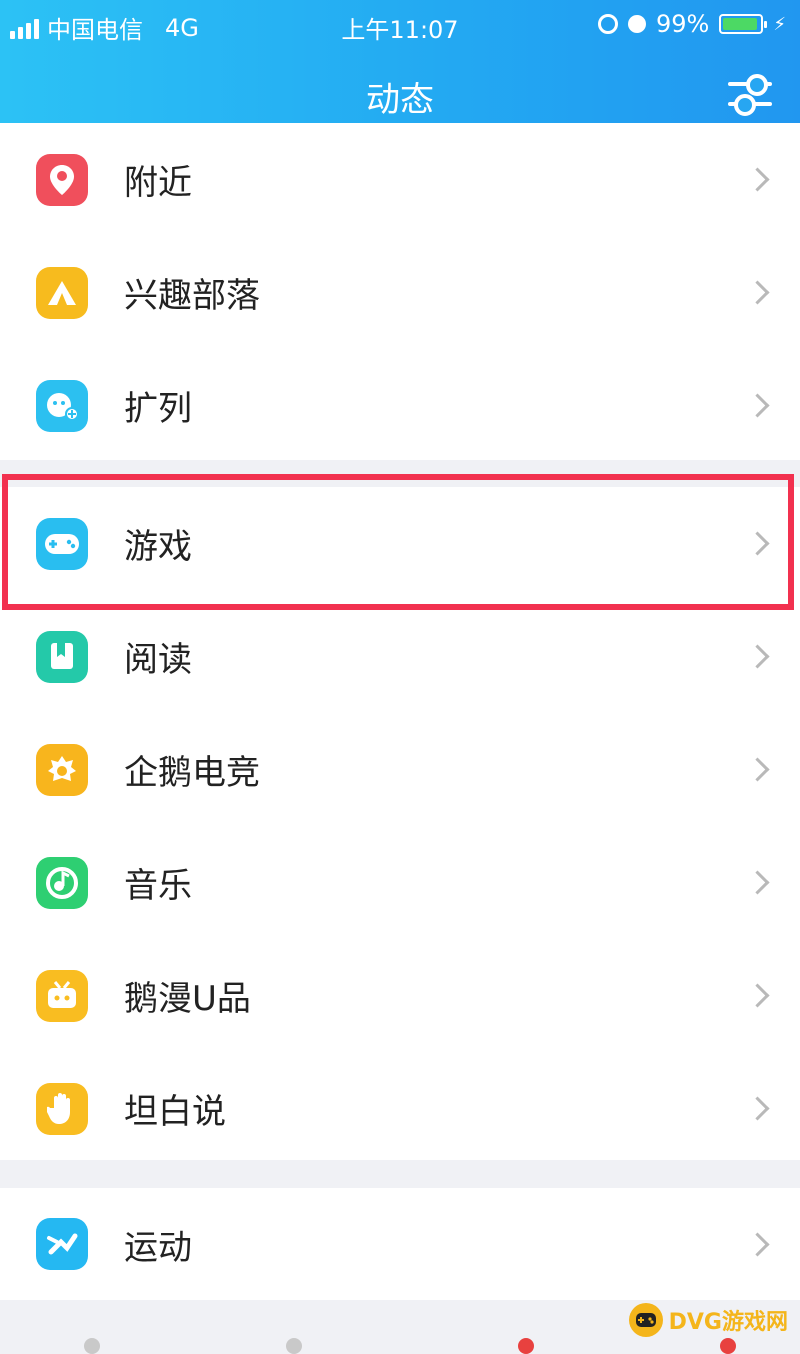 This screenshot has height=1354, width=800. What do you see at coordinates (757, 85) in the screenshot?
I see `slider-icon` at bounding box center [757, 85].